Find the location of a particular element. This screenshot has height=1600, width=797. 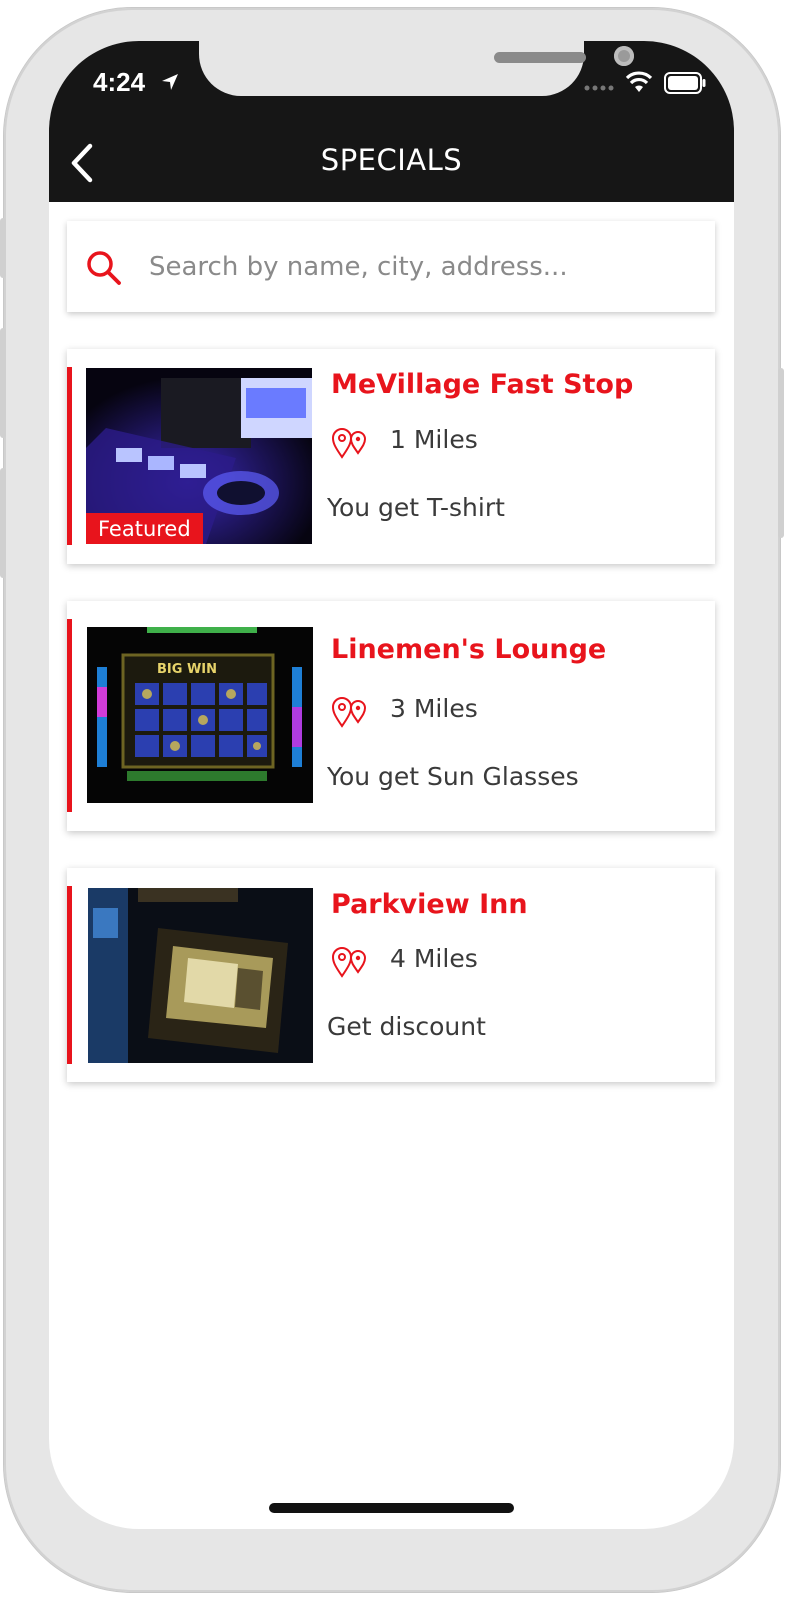

distance-label: 1 Miles is located at coordinates (434, 439).